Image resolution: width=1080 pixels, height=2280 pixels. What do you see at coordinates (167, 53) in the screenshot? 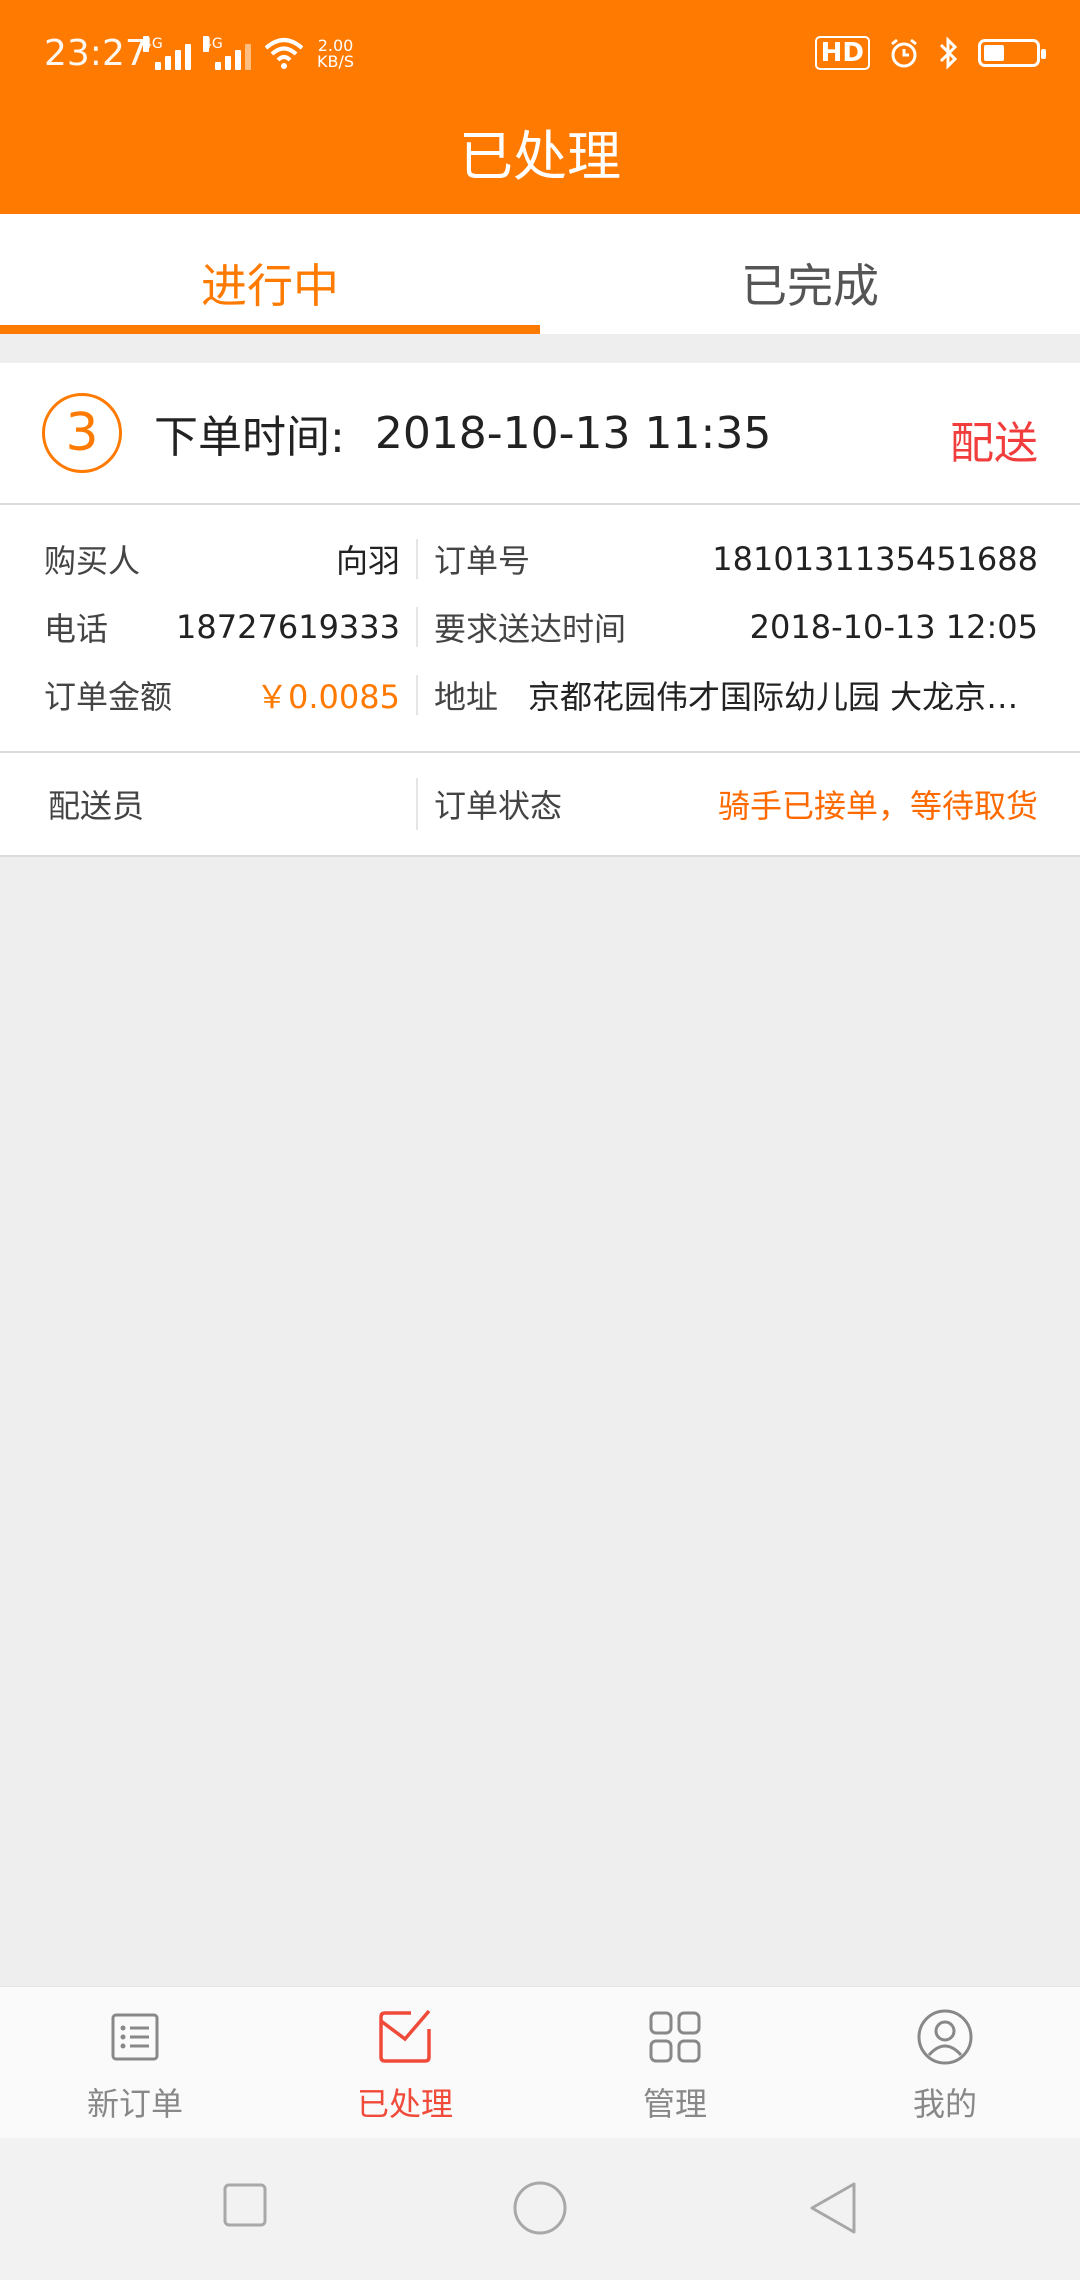
I see `signal-icon: 4G` at bounding box center [167, 53].